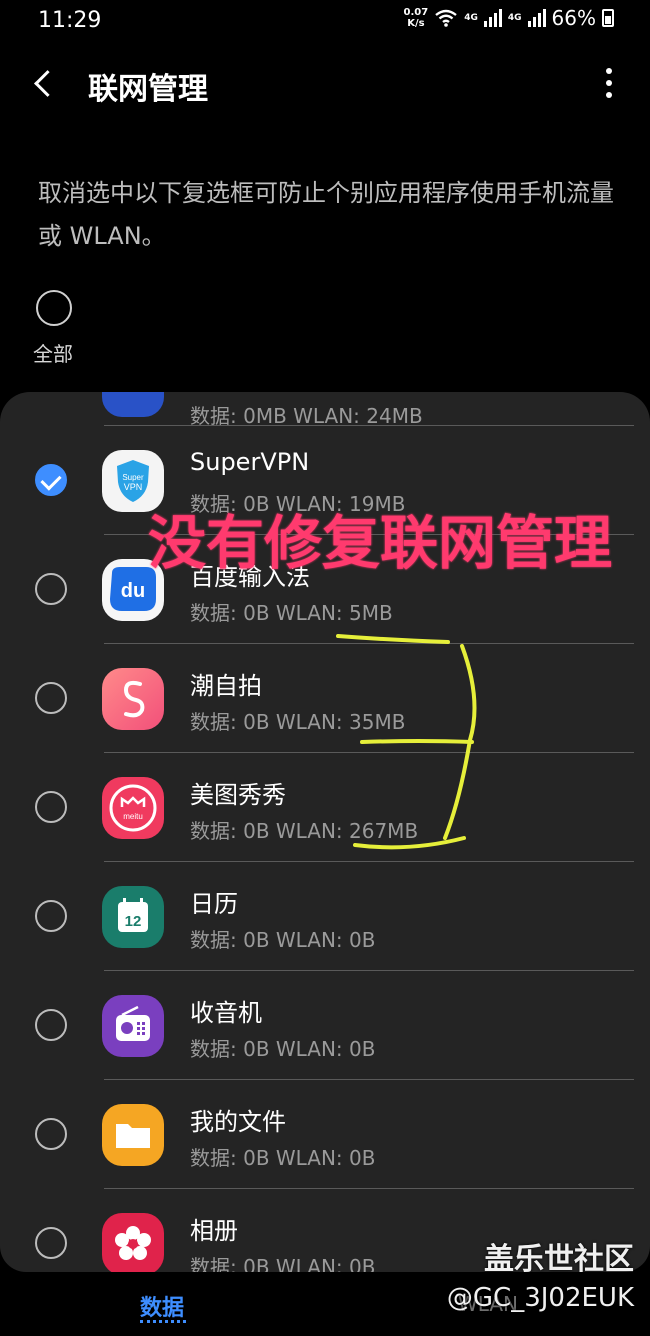 This screenshot has width=650, height=1336. What do you see at coordinates (540, 1298) in the screenshot?
I see `watermark-user: @GC_3J02EUK` at bounding box center [540, 1298].